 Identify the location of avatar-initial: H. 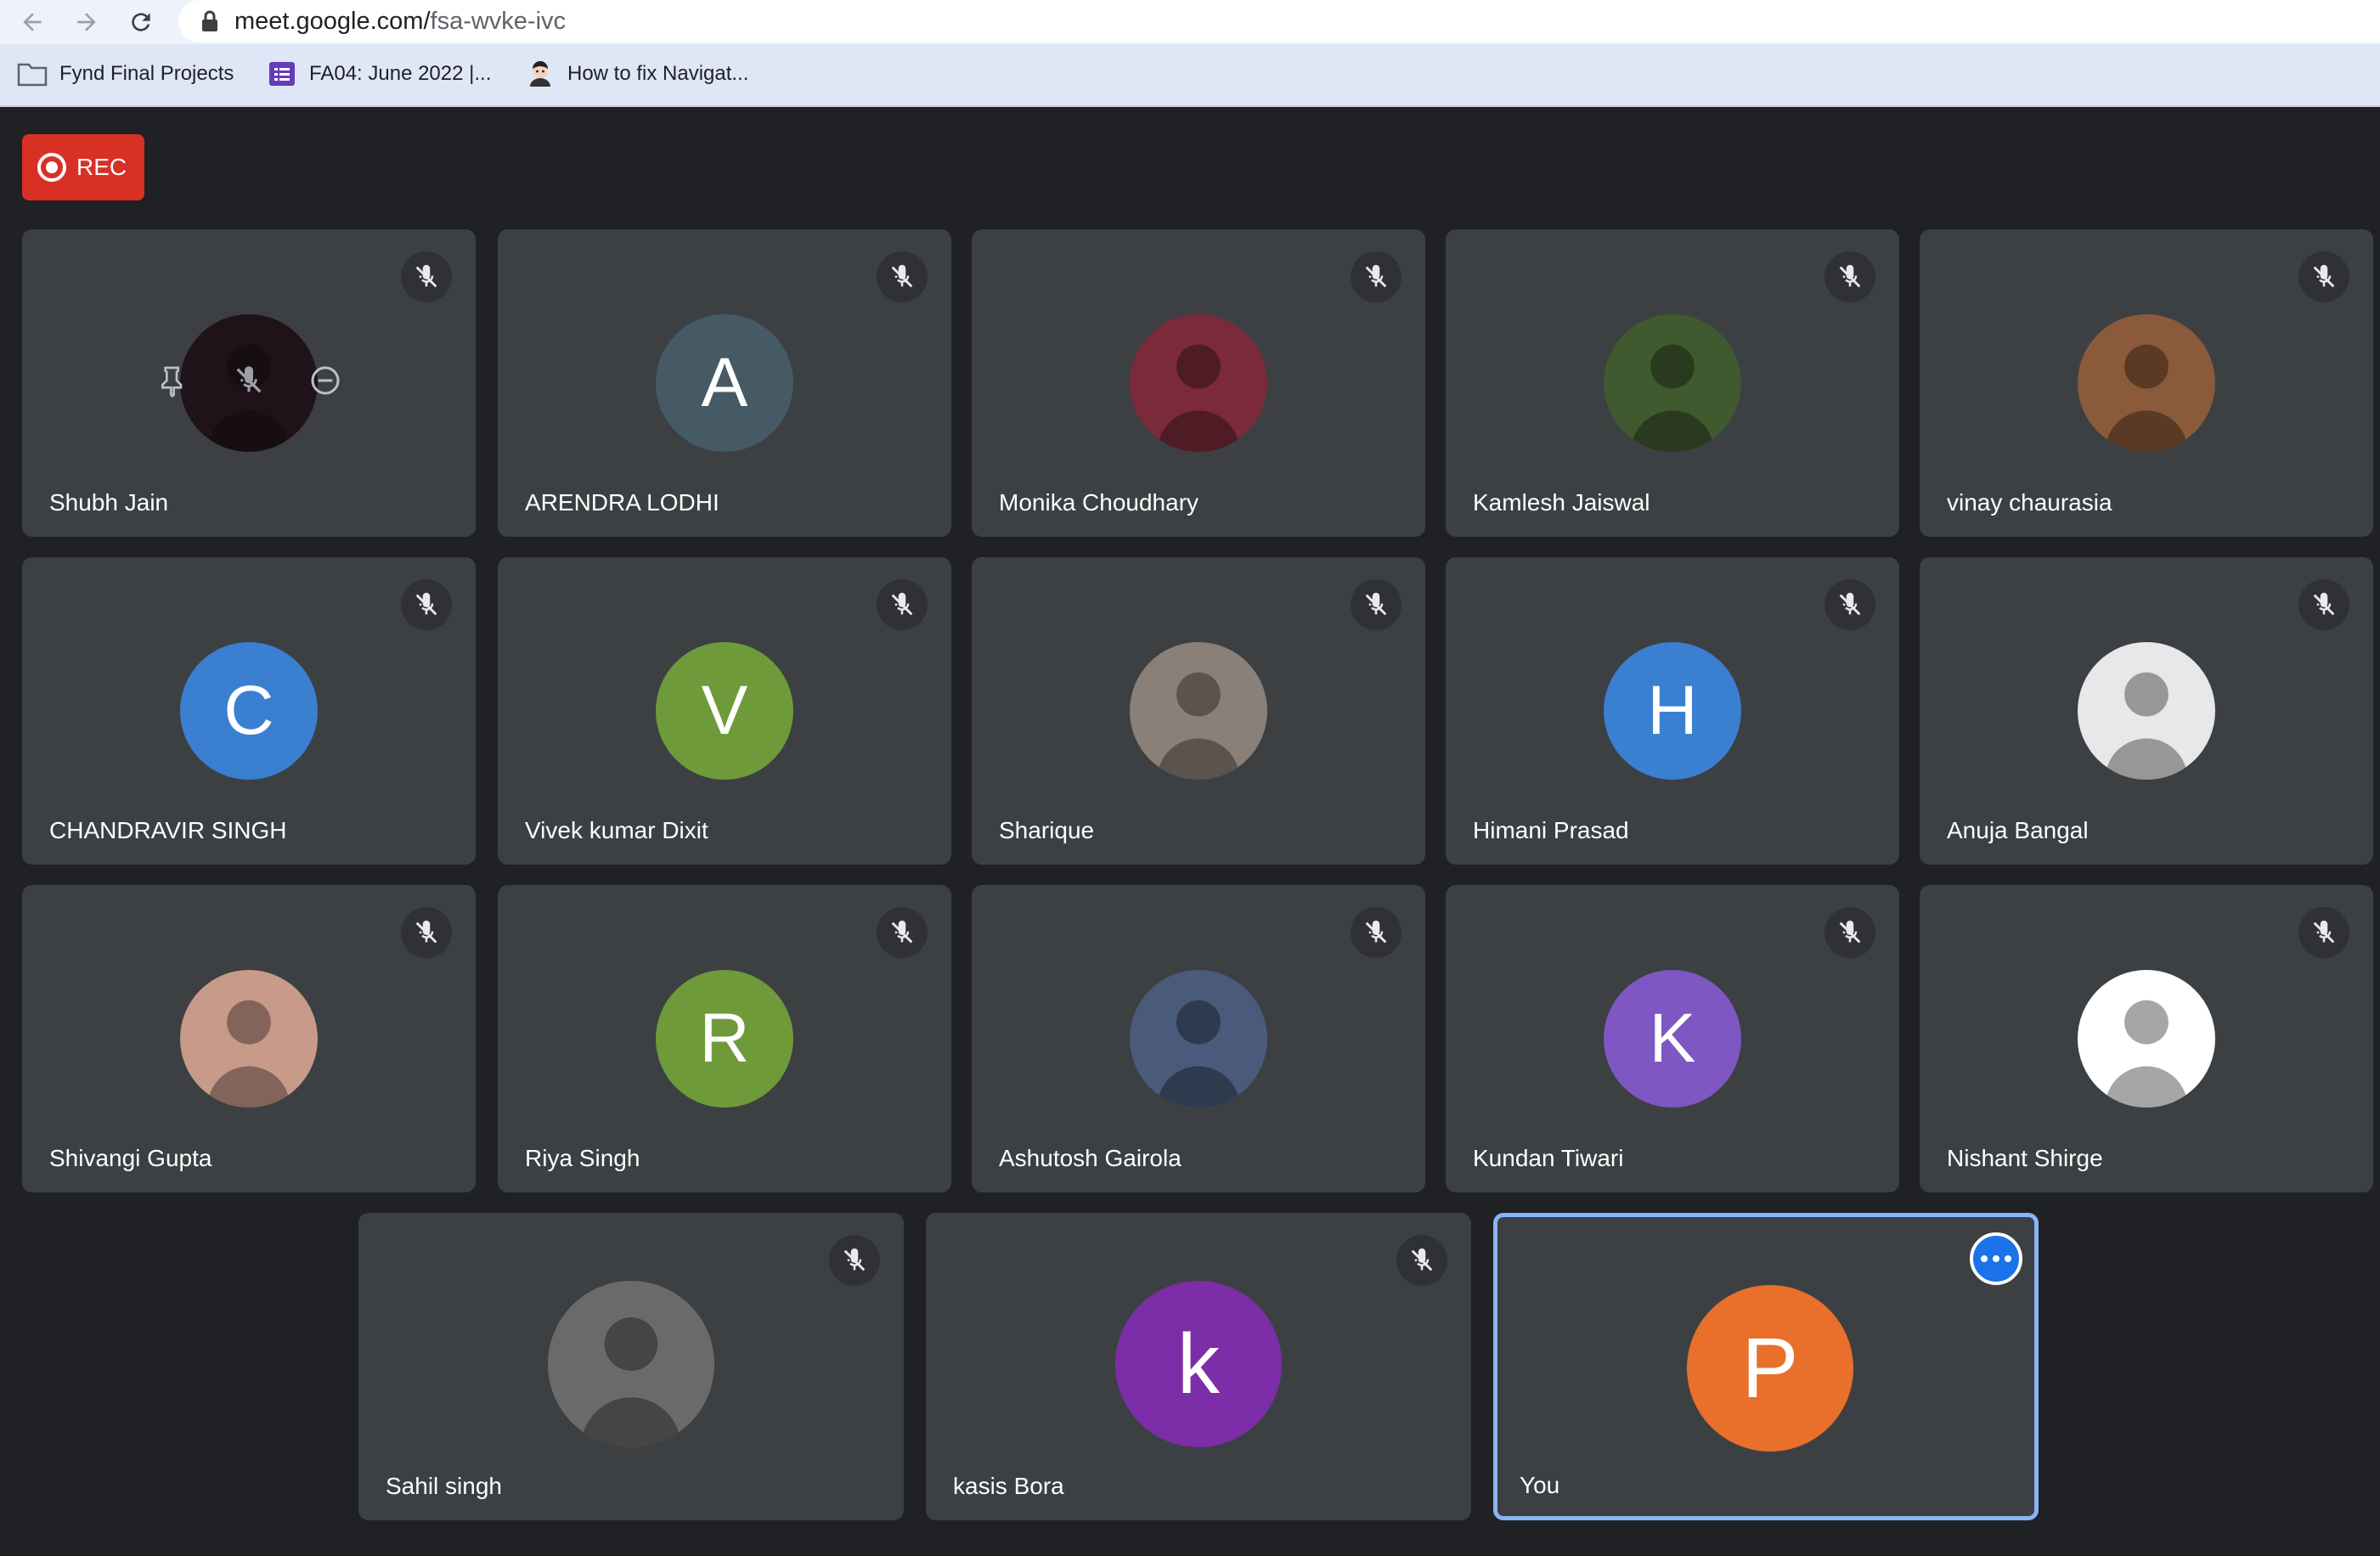
(1672, 711).